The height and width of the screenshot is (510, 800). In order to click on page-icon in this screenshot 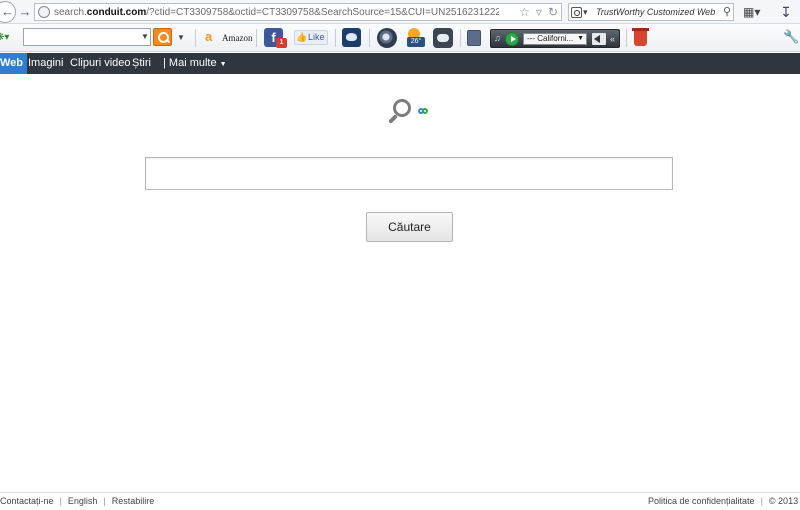, I will do `click(44, 12)`.